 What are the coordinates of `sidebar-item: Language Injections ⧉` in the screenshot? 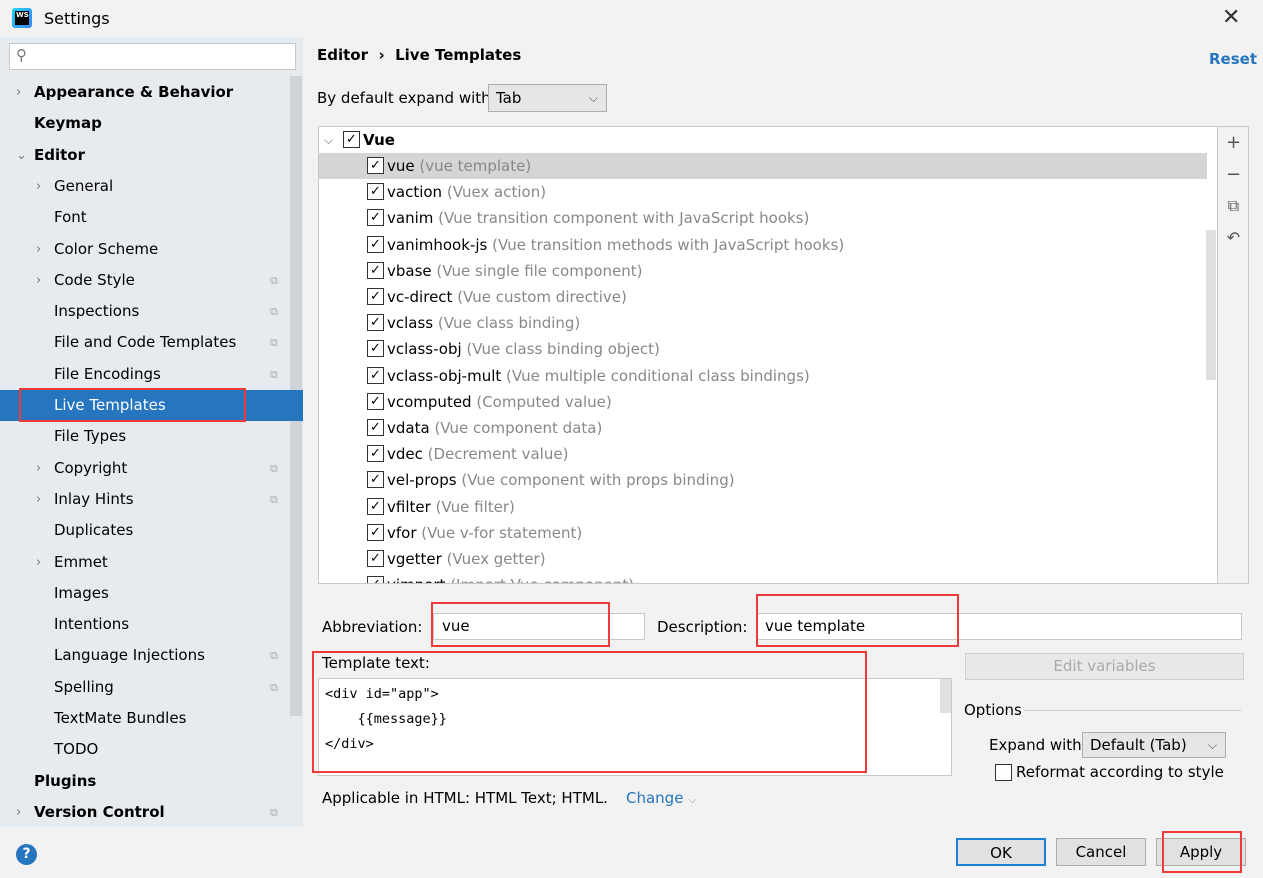 It's located at (145, 655).